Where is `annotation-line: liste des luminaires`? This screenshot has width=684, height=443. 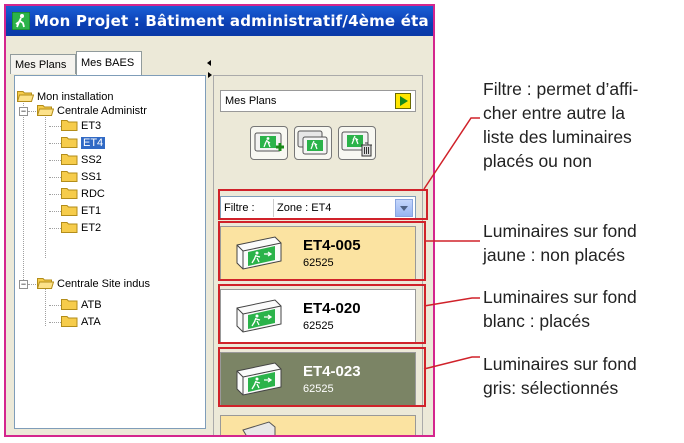 annotation-line: liste des luminaires is located at coordinates (557, 137).